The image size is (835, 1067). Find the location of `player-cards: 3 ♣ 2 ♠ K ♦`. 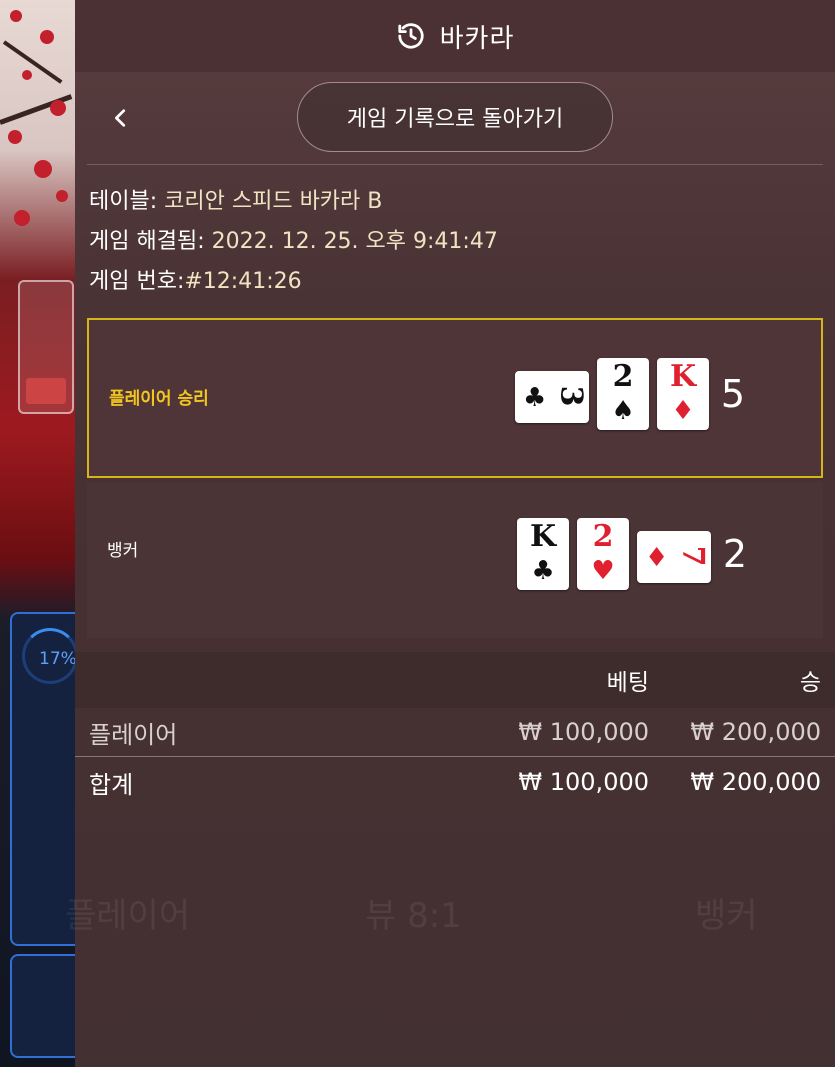

player-cards: 3 ♣ 2 ♠ K ♦ is located at coordinates (612, 394).